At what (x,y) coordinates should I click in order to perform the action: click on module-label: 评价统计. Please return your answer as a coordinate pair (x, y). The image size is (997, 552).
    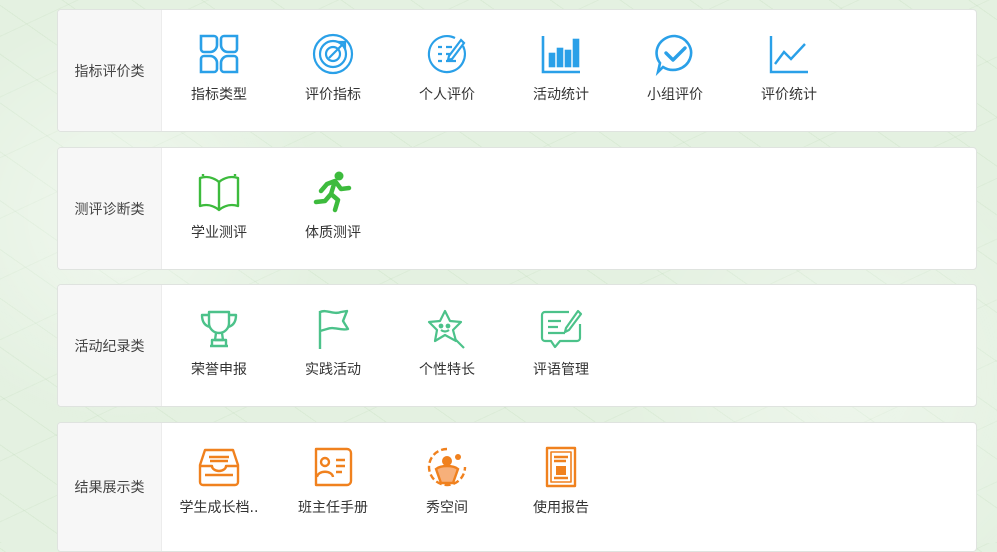
    Looking at the image, I should click on (789, 95).